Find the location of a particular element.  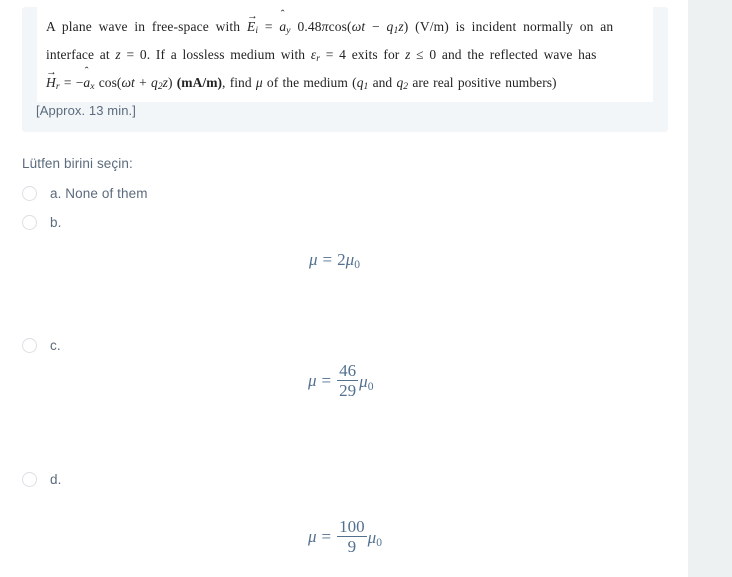

math-b-unit-subscript: 0 is located at coordinates (357, 264).